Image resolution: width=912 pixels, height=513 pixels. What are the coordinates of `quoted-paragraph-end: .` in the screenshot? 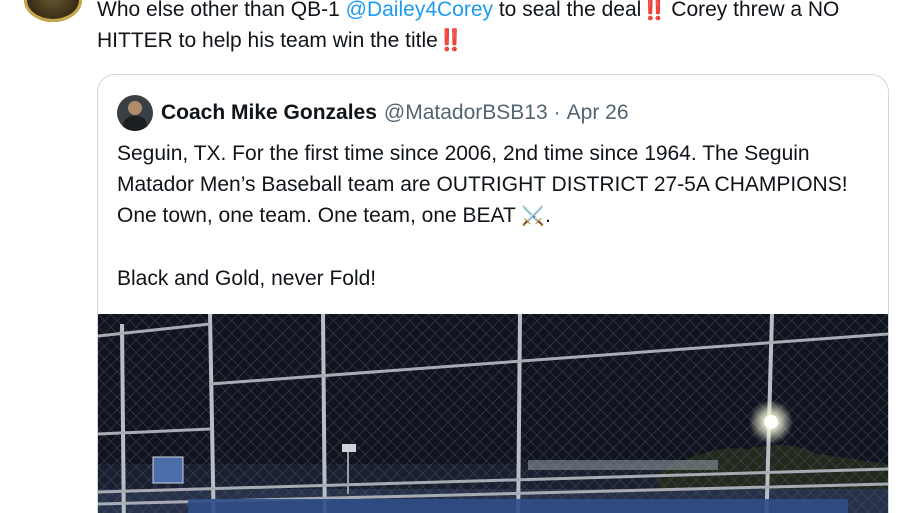 It's located at (547, 215).